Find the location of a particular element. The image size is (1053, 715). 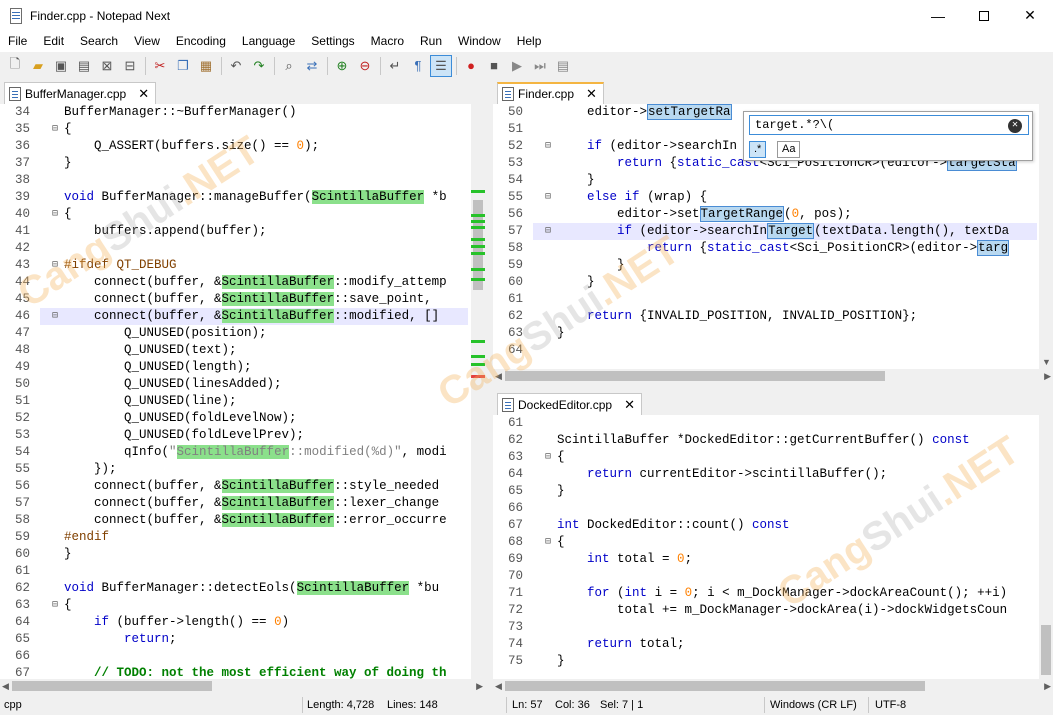

line-number: 48 is located at coordinates (20, 350).